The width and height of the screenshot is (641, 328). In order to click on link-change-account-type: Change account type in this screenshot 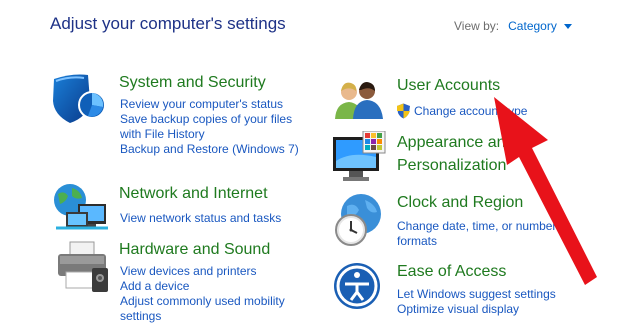, I will do `click(461, 111)`.